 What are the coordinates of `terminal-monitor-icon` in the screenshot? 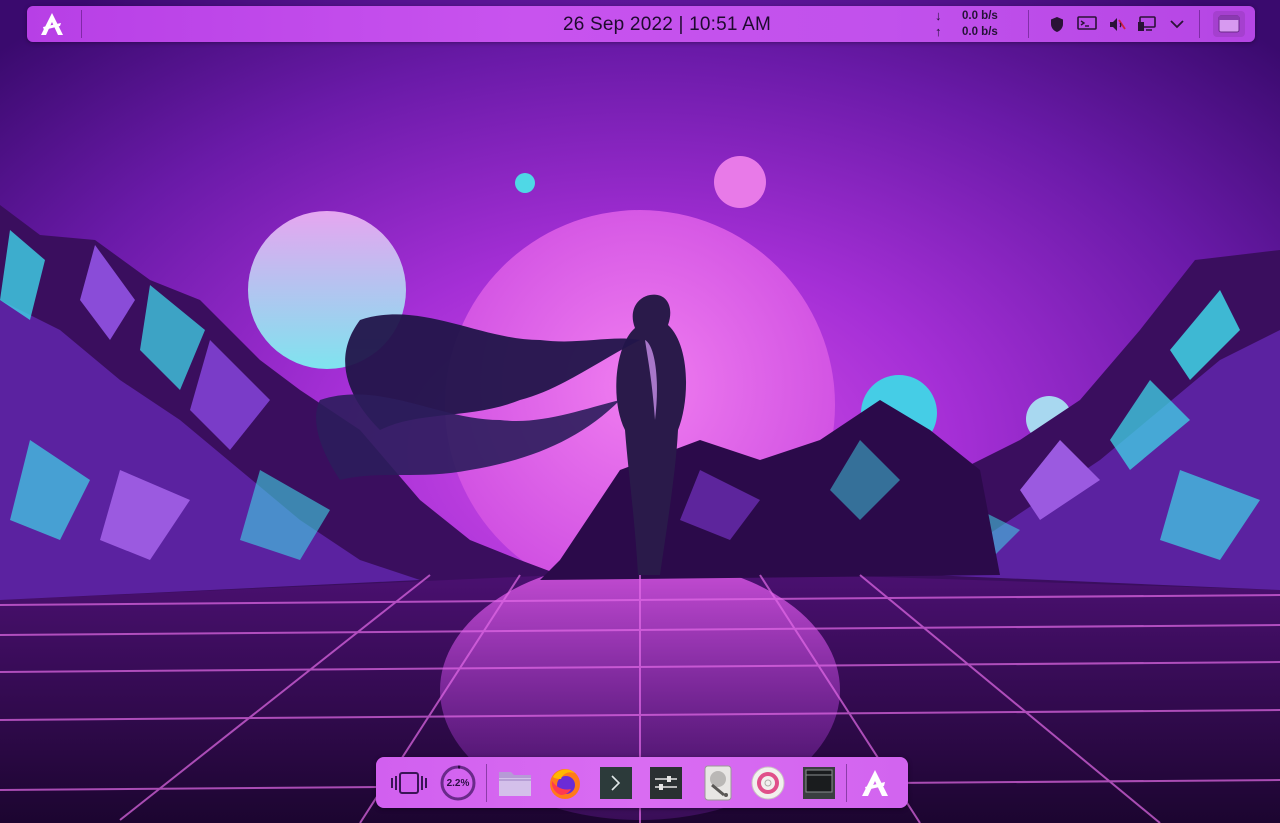 It's located at (1087, 24).